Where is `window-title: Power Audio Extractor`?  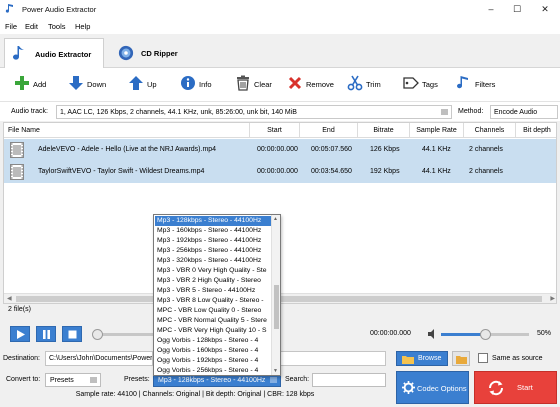
window-title: Power Audio Extractor is located at coordinates (59, 9).